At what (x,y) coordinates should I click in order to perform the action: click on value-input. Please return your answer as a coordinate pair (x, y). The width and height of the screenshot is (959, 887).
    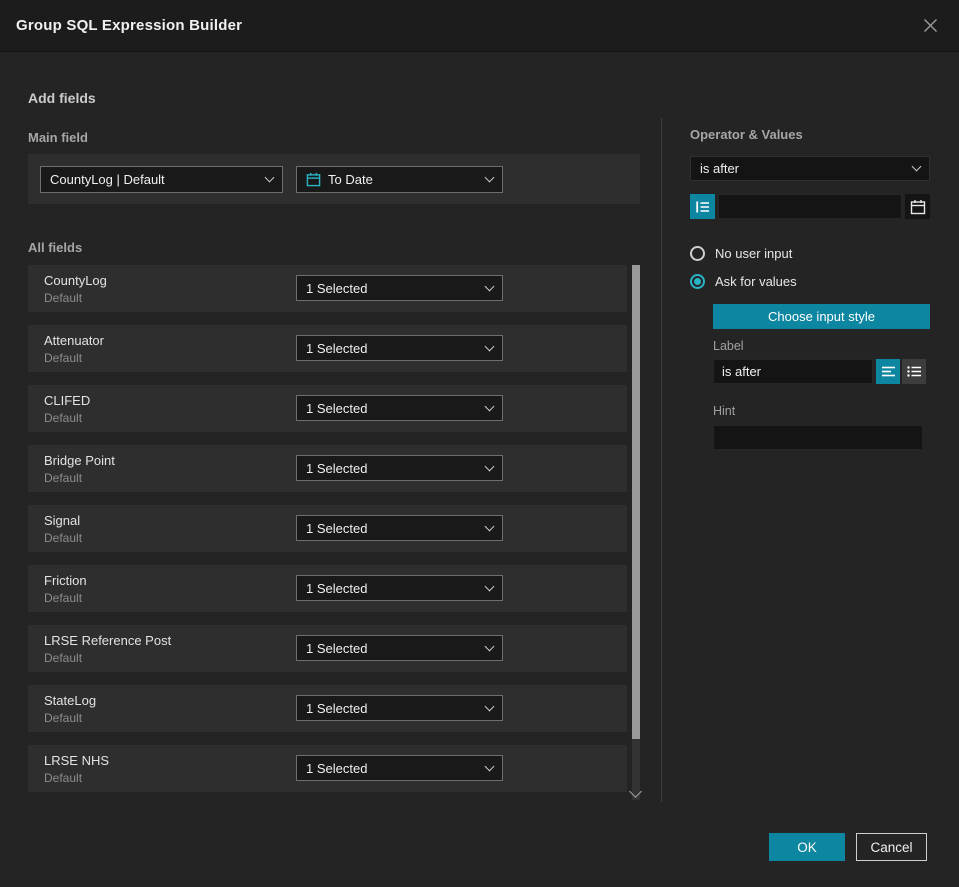
    Looking at the image, I should click on (810, 206).